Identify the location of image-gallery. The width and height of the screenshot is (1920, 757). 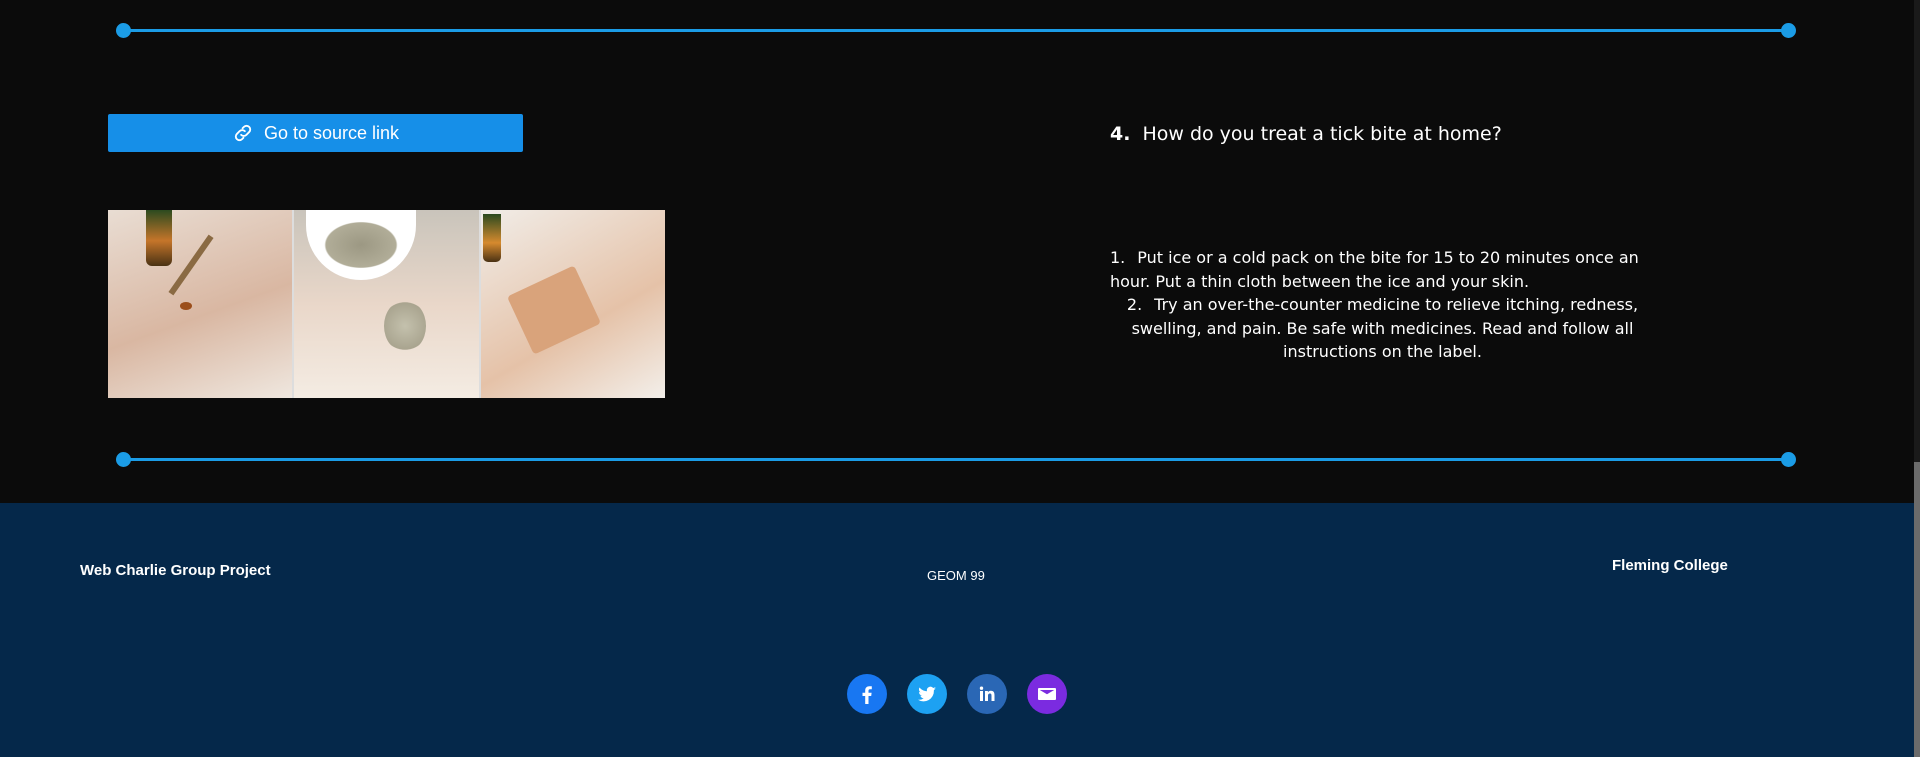
(386, 304).